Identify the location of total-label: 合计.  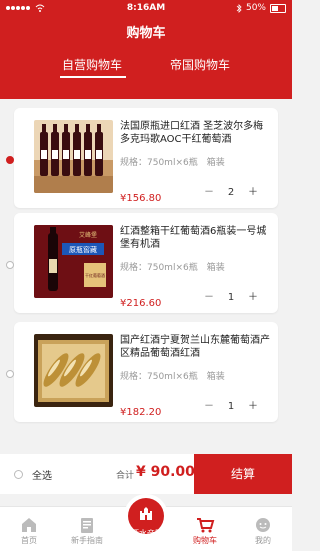
(125, 476).